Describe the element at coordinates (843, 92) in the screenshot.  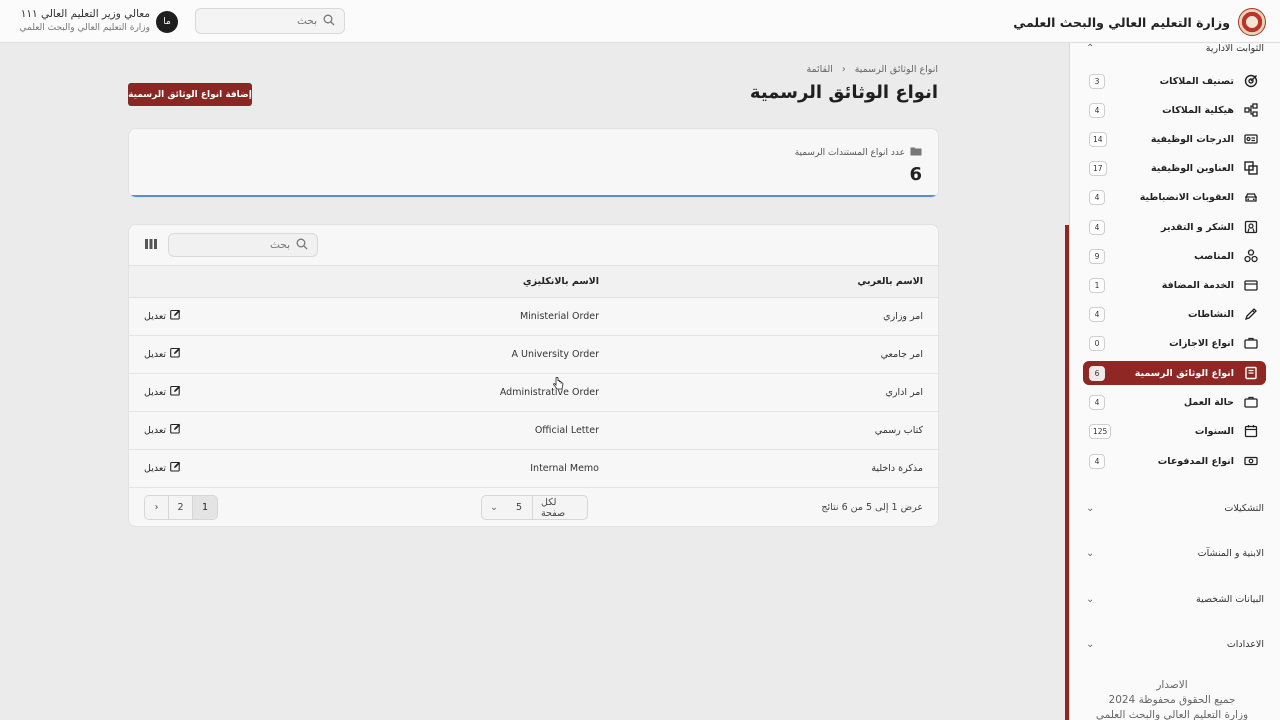
I see `page-title: انواع الوثائق الرسمية` at that location.